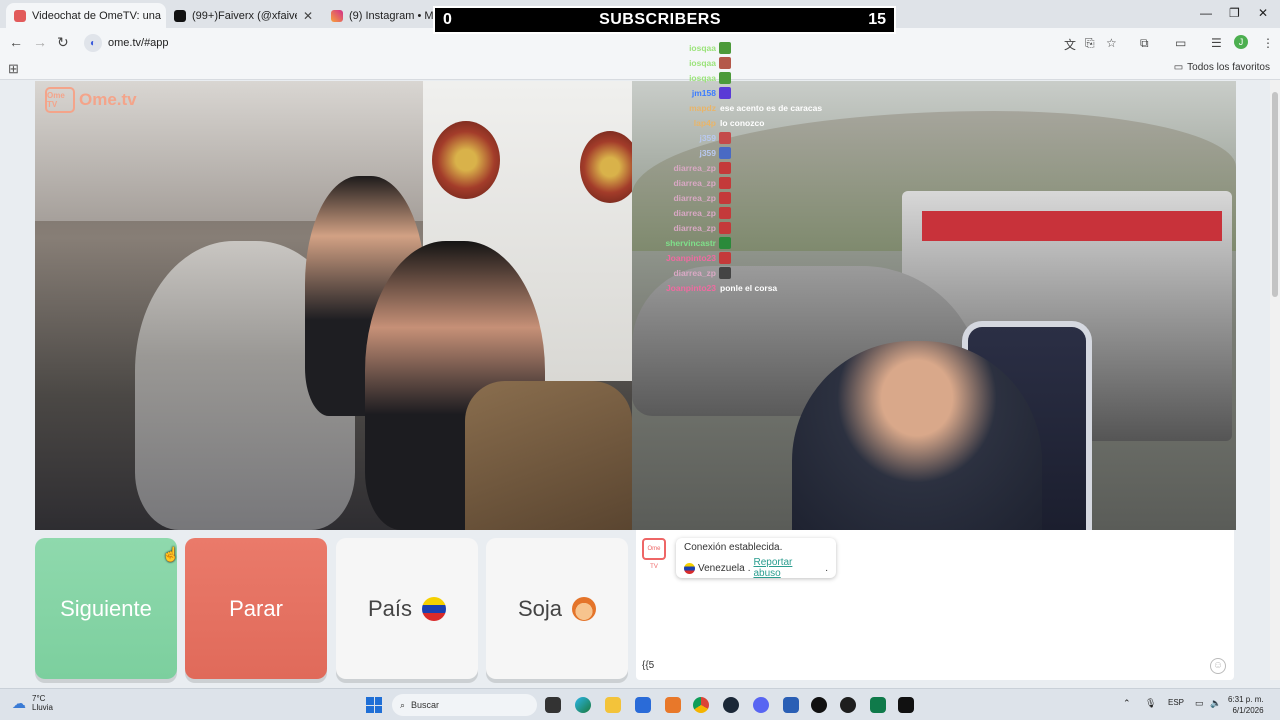  Describe the element at coordinates (819, 705) in the screenshot. I see `tiktok-icon` at that location.